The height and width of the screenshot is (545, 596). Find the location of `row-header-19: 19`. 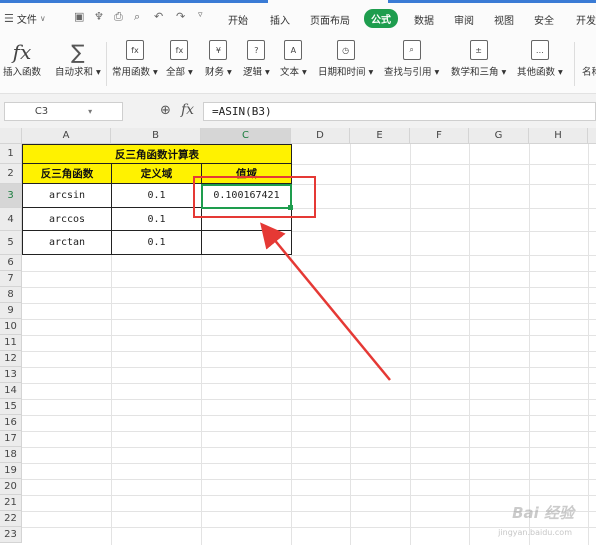

row-header-19: 19 is located at coordinates (11, 471).